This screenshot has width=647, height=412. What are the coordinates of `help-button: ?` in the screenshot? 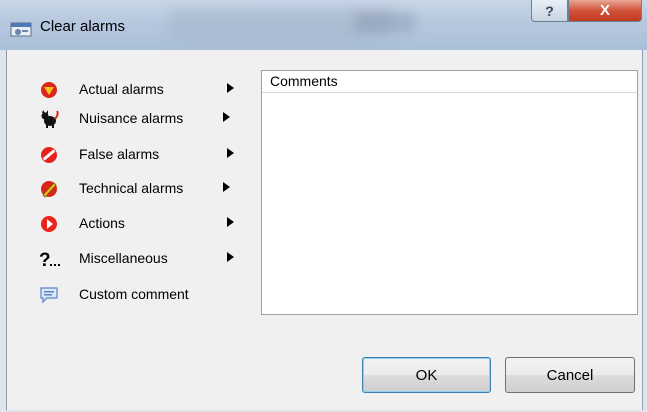 It's located at (549, 11).